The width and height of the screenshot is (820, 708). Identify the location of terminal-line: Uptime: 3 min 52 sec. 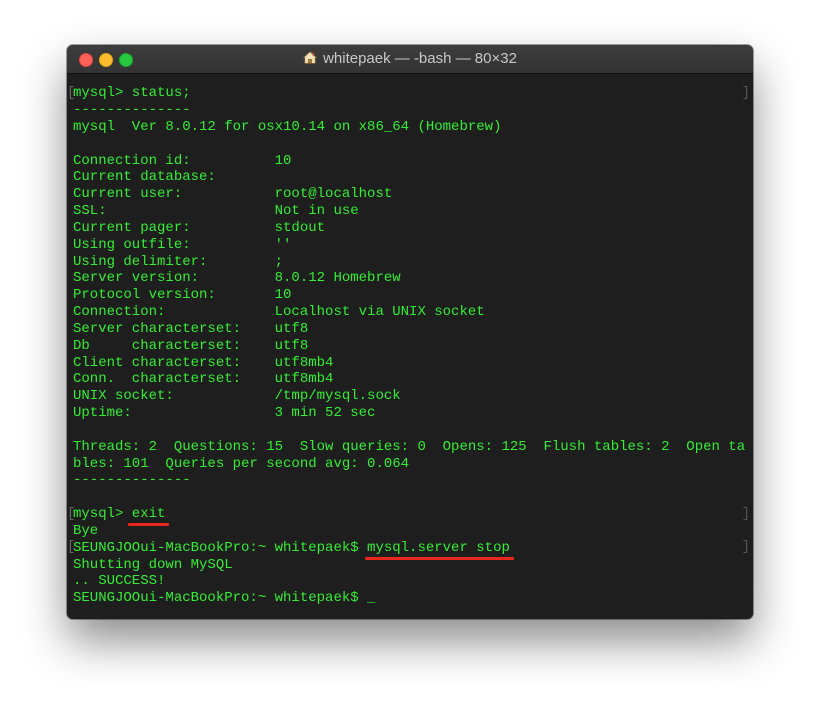
(224, 413).